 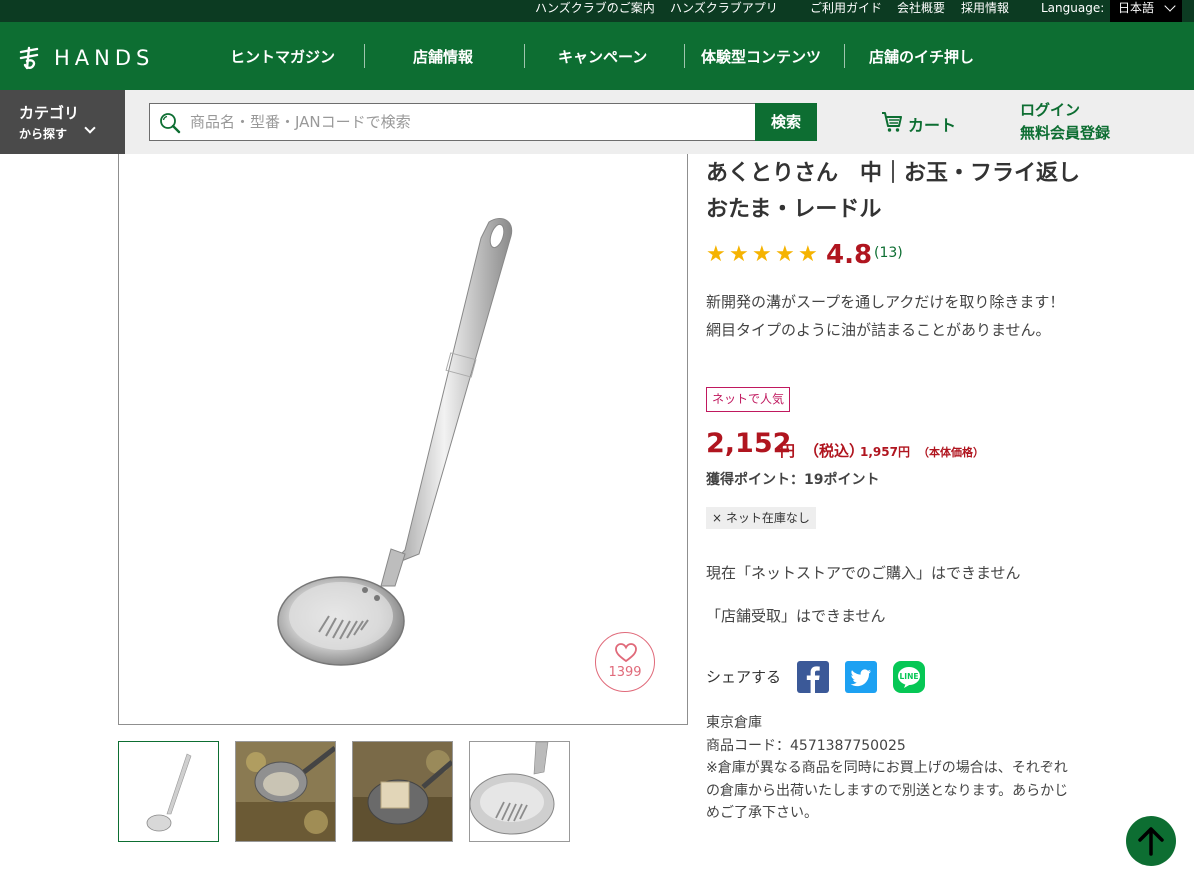 What do you see at coordinates (806, 745) in the screenshot?
I see `product-code: 商品コード：4571387750025` at bounding box center [806, 745].